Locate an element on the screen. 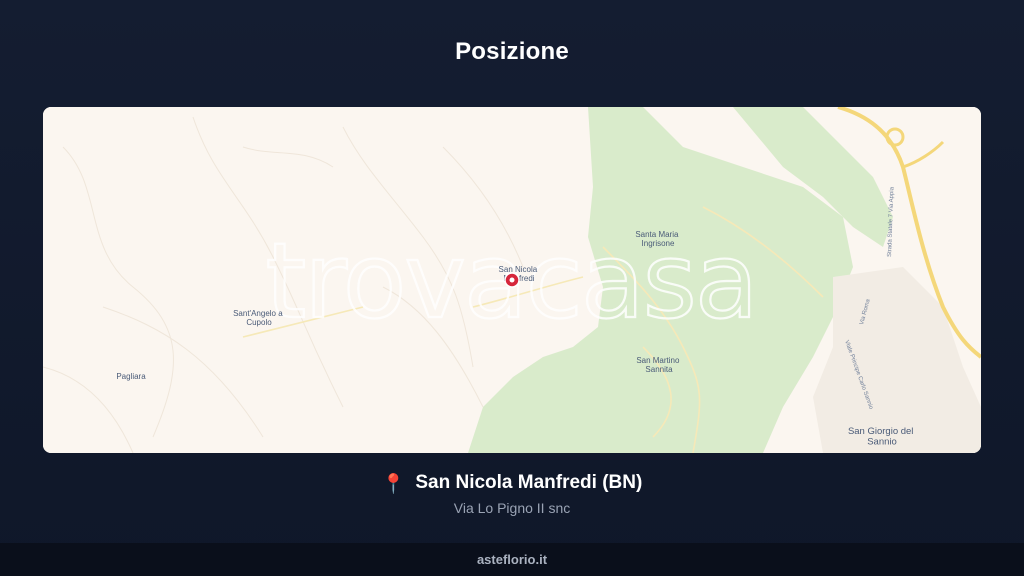 The width and height of the screenshot is (1024, 576). footer: asteflorio.it is located at coordinates (512, 559).